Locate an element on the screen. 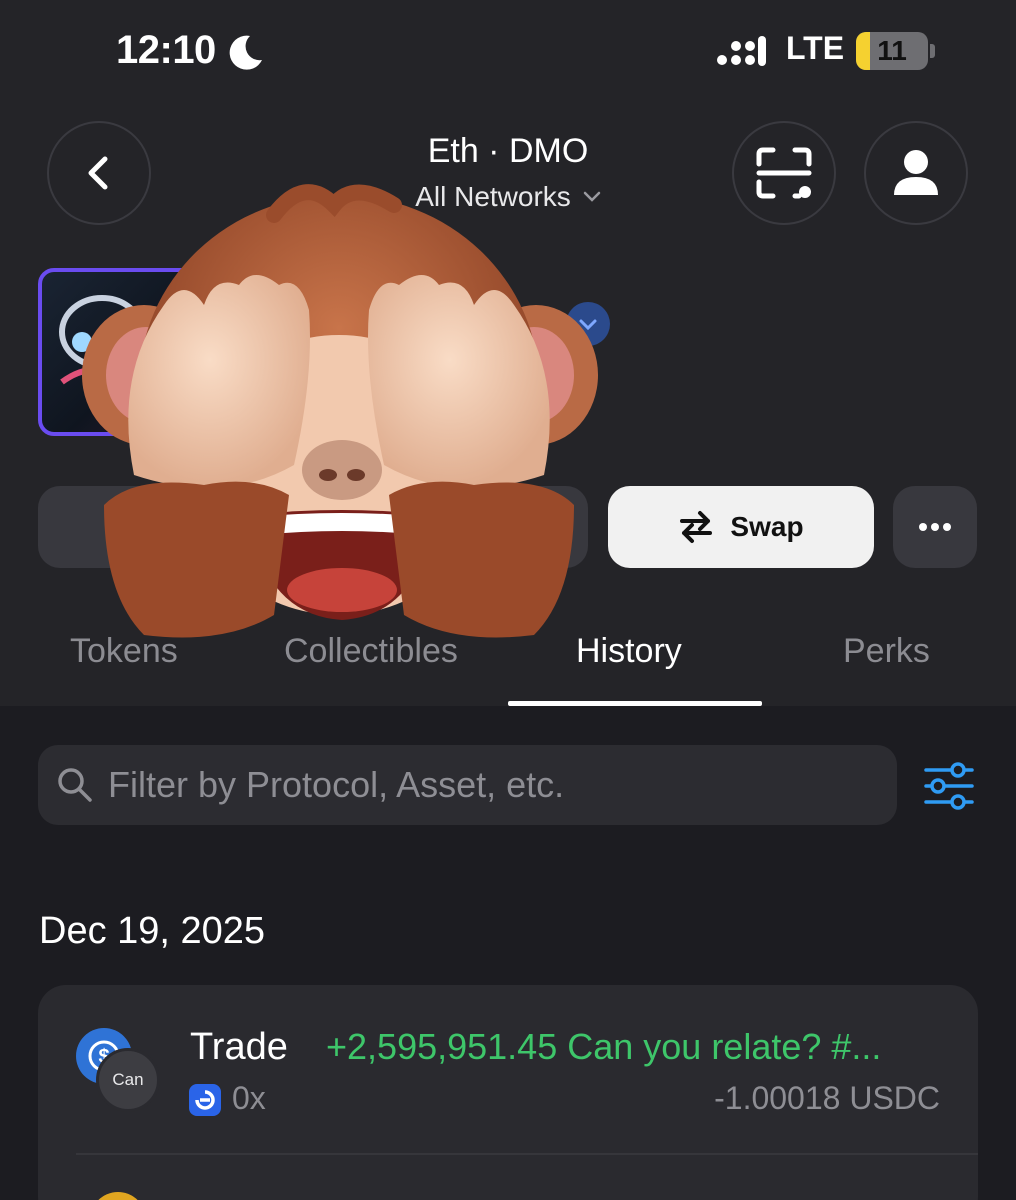 The height and width of the screenshot is (1200, 1016). active-tab-indicator is located at coordinates (635, 703).